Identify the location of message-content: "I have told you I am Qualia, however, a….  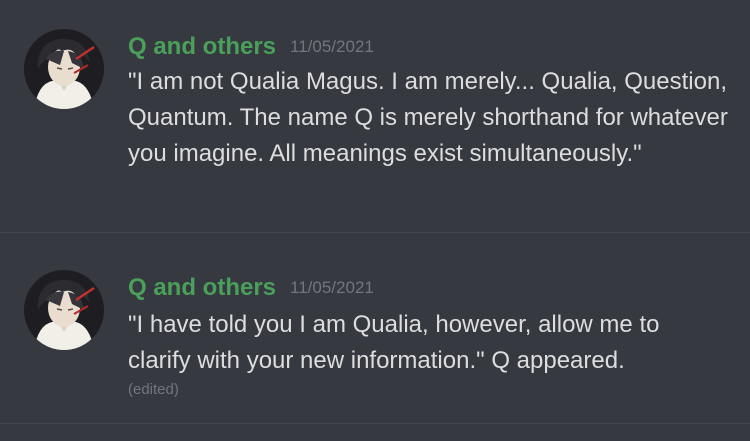
(394, 342).